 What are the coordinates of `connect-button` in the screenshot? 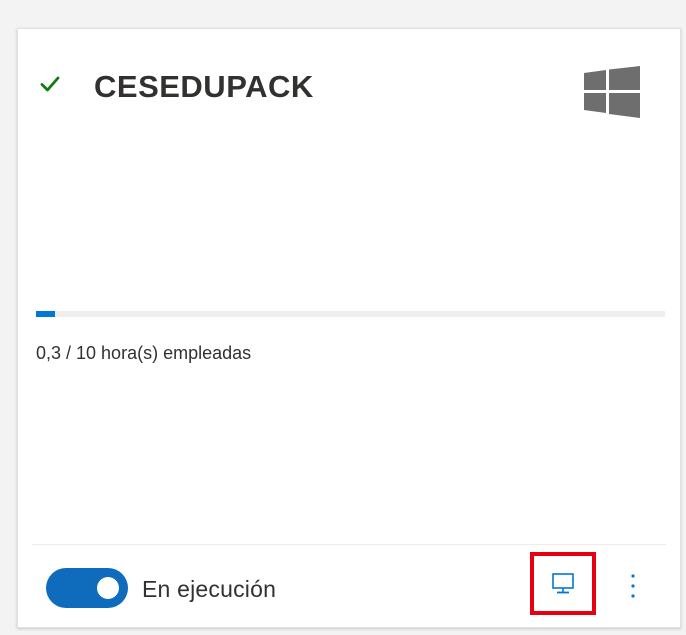 It's located at (563, 583).